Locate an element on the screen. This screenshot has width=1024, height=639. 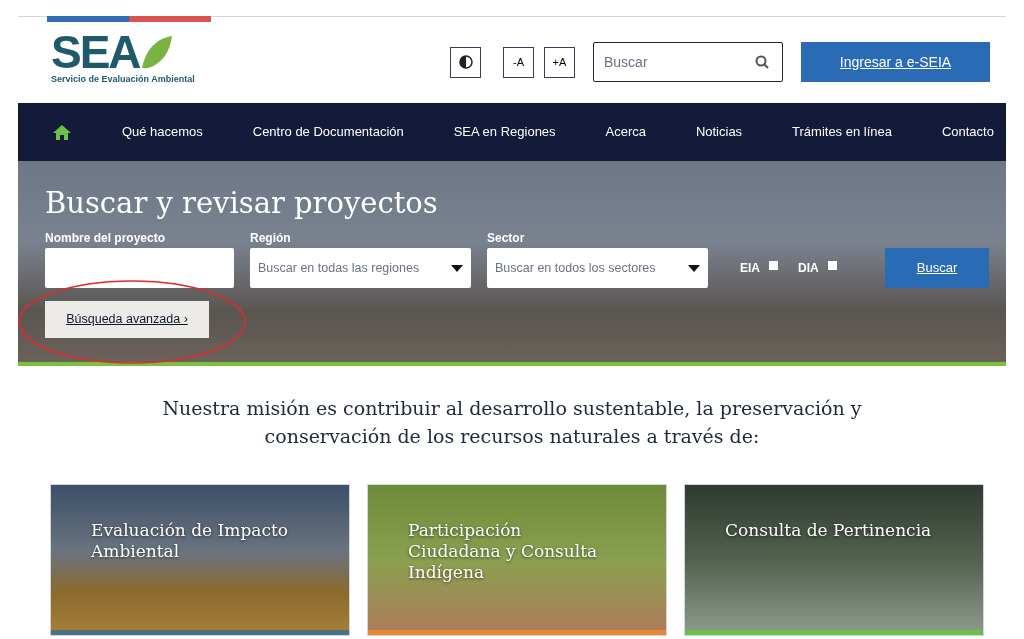
nav-link: SEA en Regiones is located at coordinates (504, 132).